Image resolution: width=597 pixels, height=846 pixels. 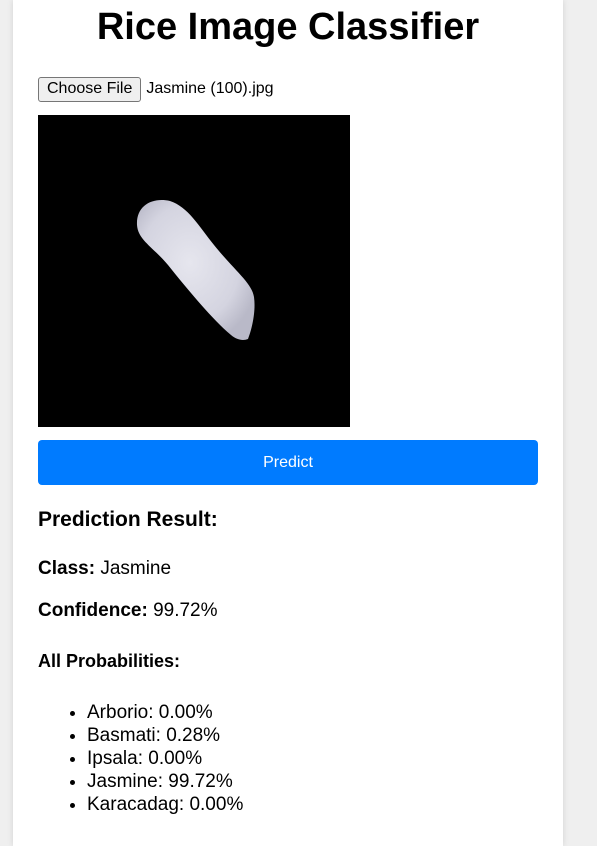 What do you see at coordinates (93, 610) in the screenshot?
I see `confidence-label: Confidence:` at bounding box center [93, 610].